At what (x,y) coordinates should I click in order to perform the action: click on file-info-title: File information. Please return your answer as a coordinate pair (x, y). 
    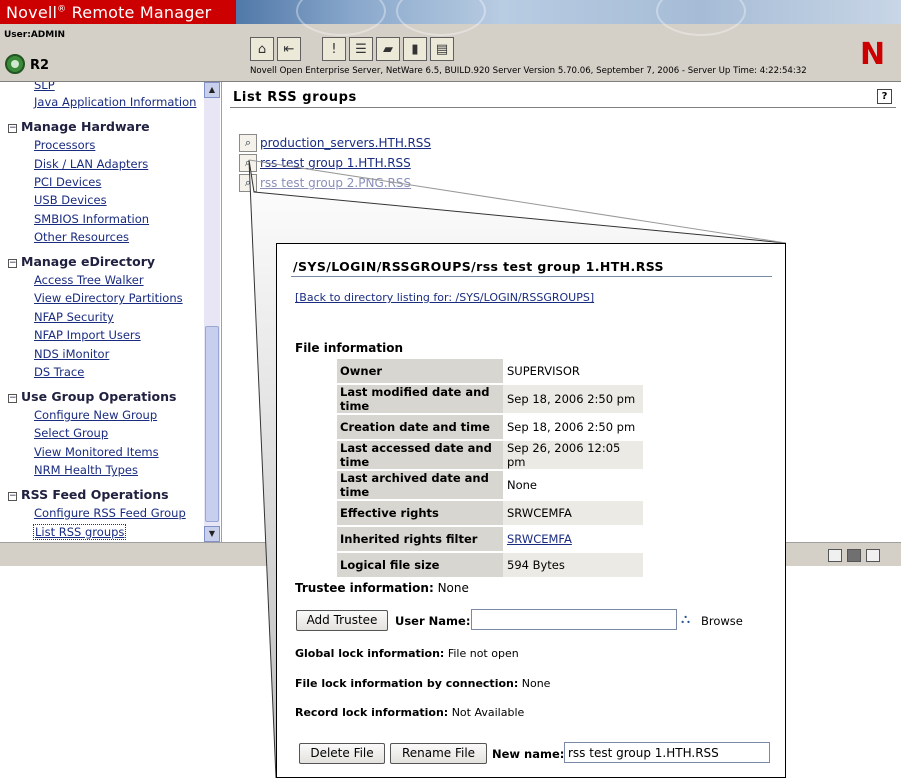
    Looking at the image, I should click on (349, 348).